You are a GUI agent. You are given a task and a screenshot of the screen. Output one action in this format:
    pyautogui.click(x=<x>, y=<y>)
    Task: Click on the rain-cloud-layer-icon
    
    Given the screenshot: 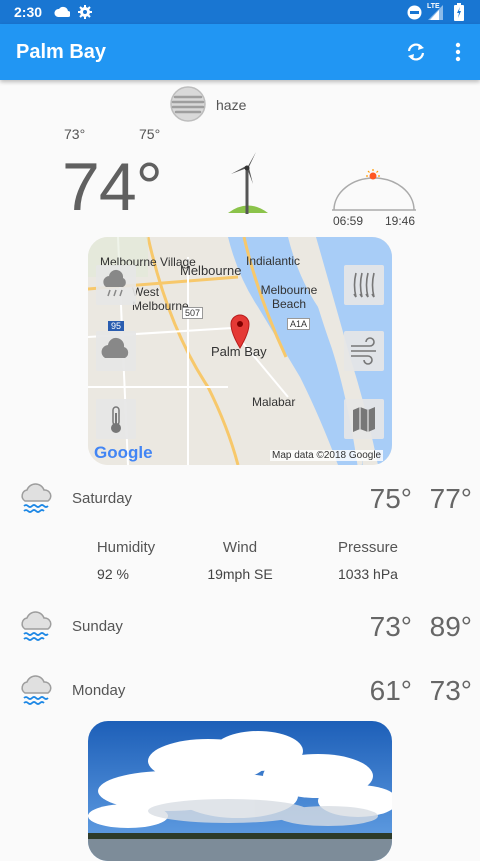 What is the action you would take?
    pyautogui.click(x=114, y=283)
    